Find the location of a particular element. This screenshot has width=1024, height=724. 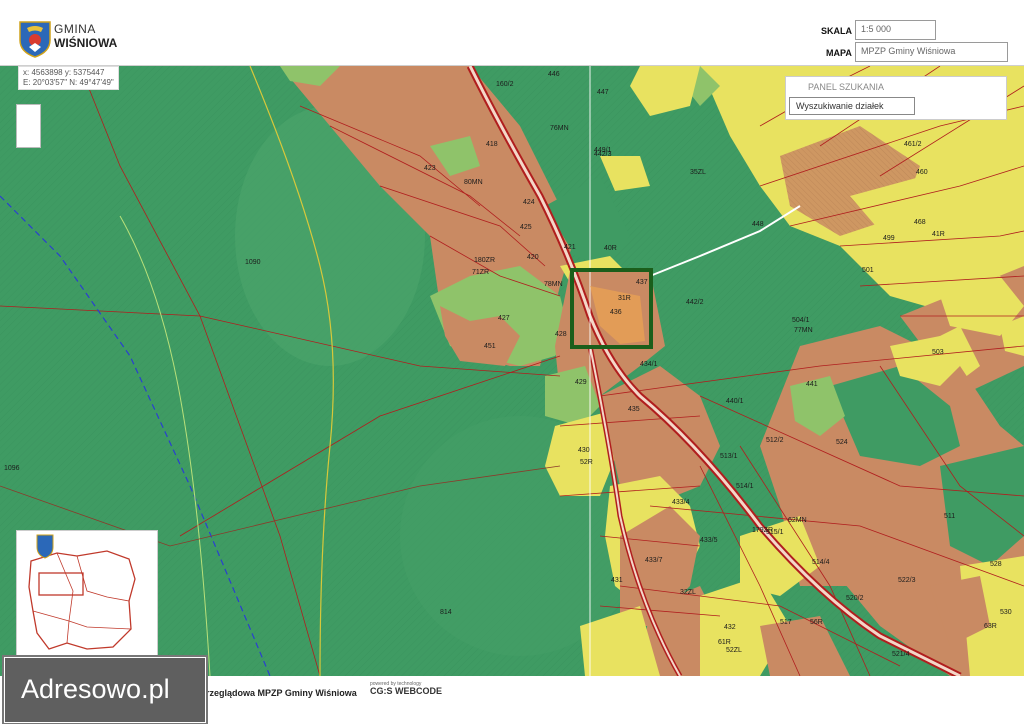

overview-map is located at coordinates (87, 593).